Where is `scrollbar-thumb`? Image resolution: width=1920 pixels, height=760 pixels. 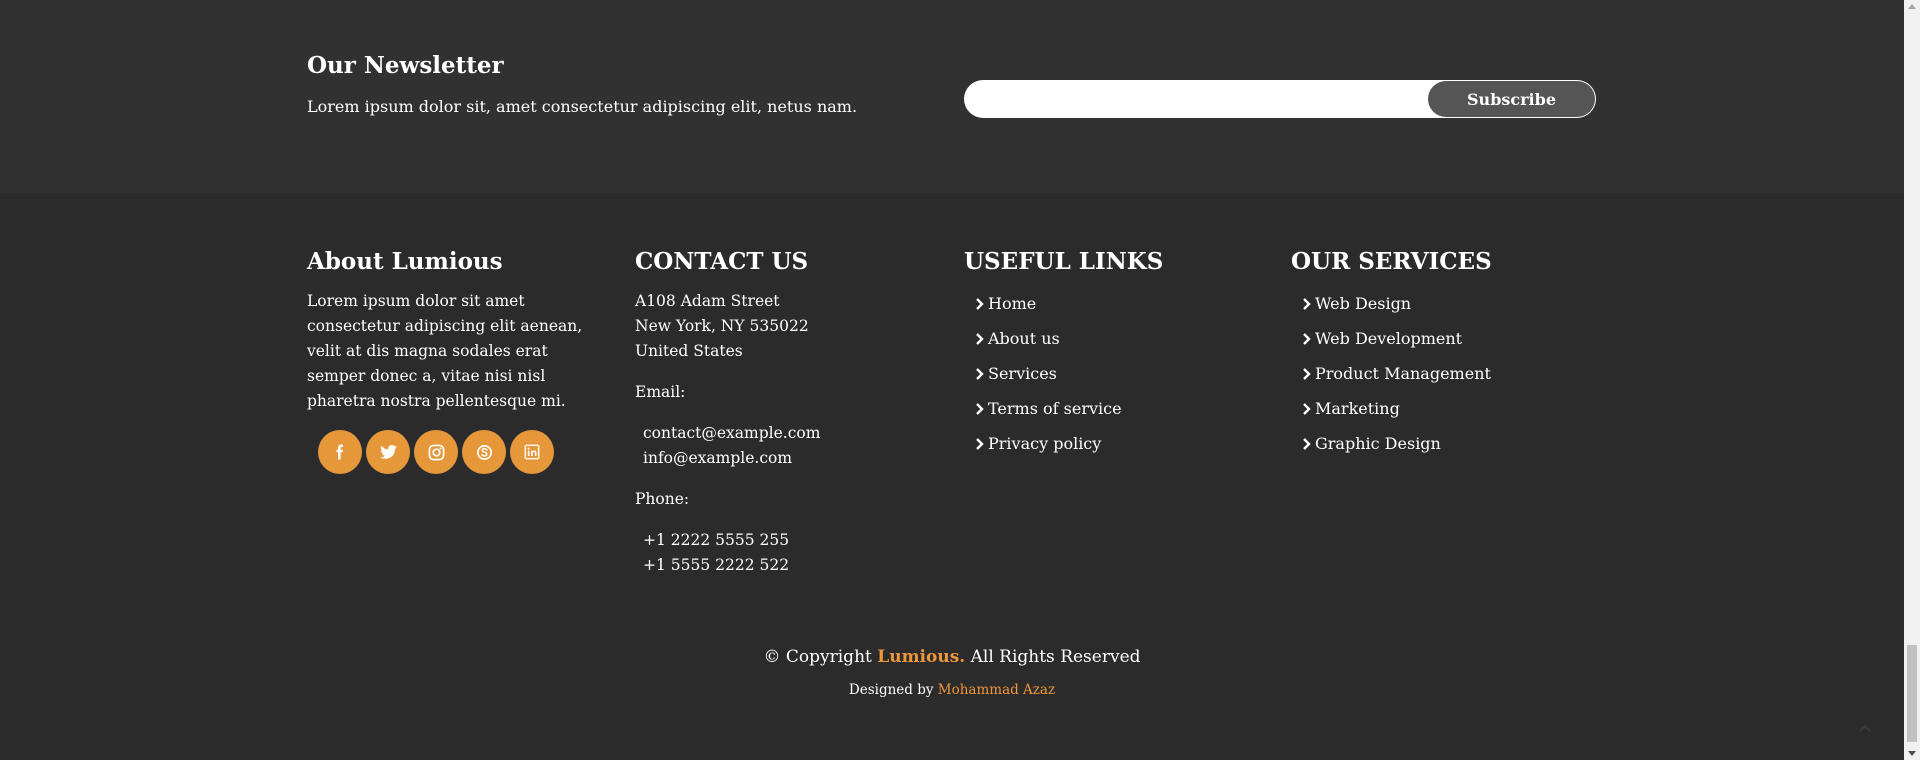
scrollbar-thumb is located at coordinates (1912, 693).